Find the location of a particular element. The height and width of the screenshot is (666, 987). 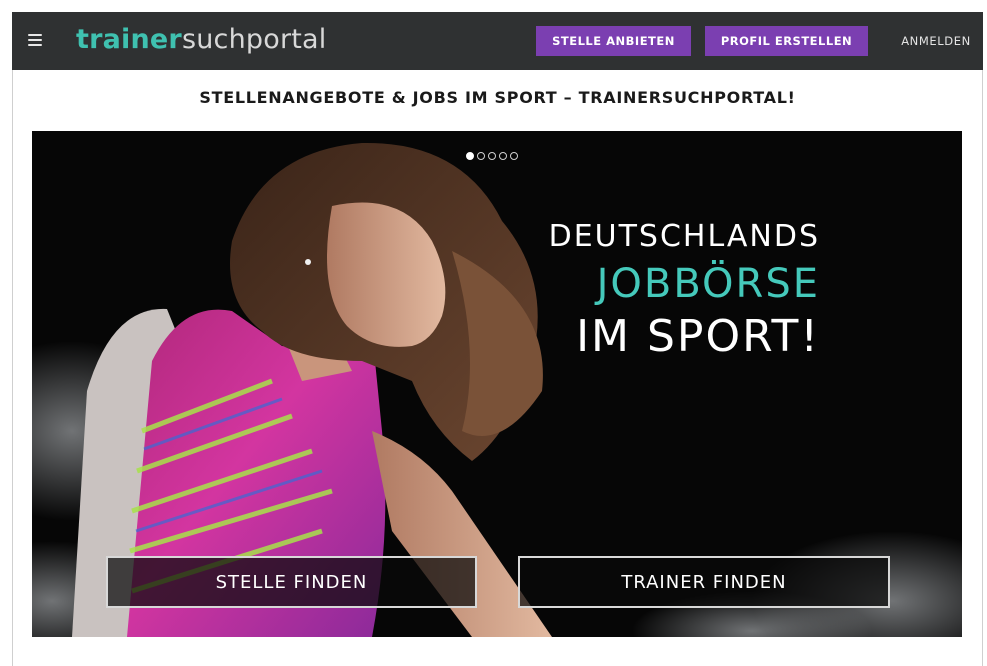

post-job-button: STELLE ANBIETEN is located at coordinates (613, 41).